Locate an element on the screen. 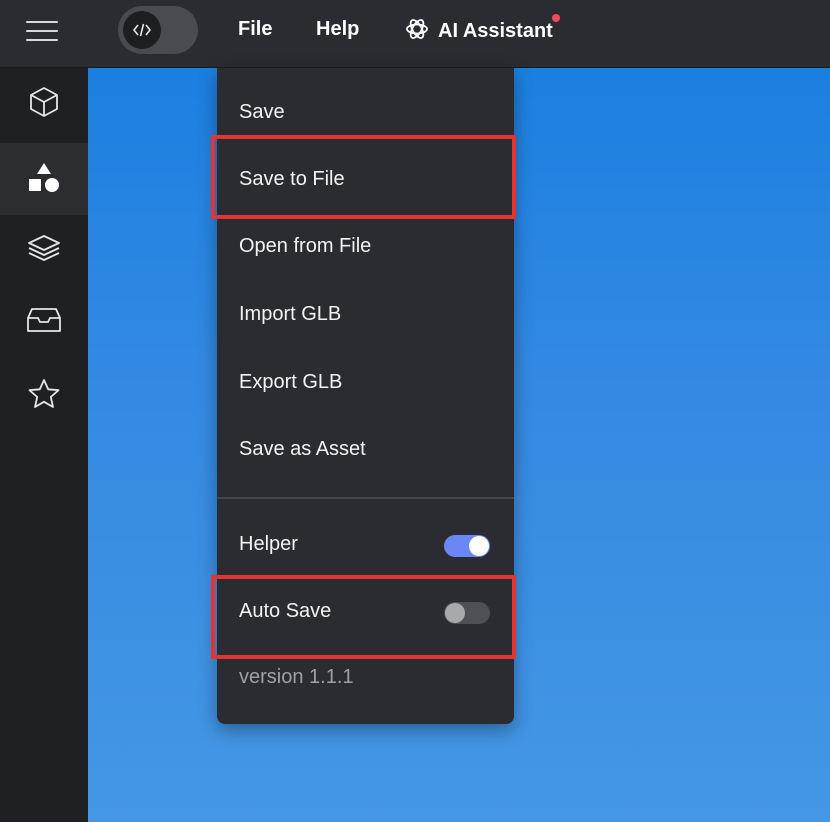 The height and width of the screenshot is (822, 830). version-label: version 1.1.1 is located at coordinates (296, 677).